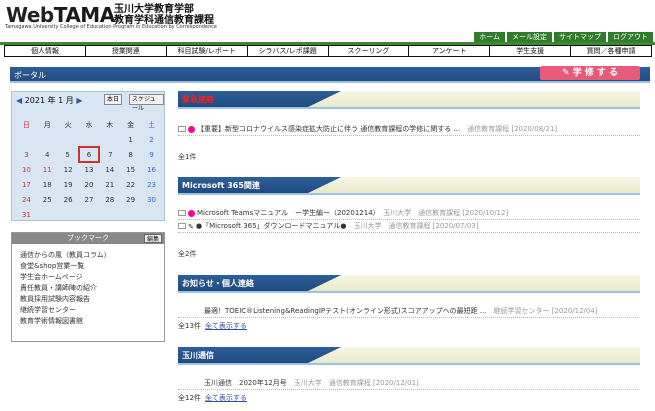 The height and width of the screenshot is (411, 655). I want to click on calendar-day: 29, so click(130, 199).